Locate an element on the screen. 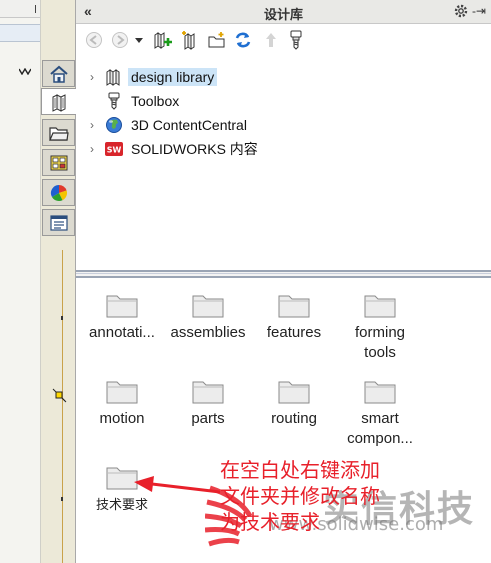 Image resolution: width=491 pixels, height=563 pixels. tab-file-explorer is located at coordinates (58, 132).